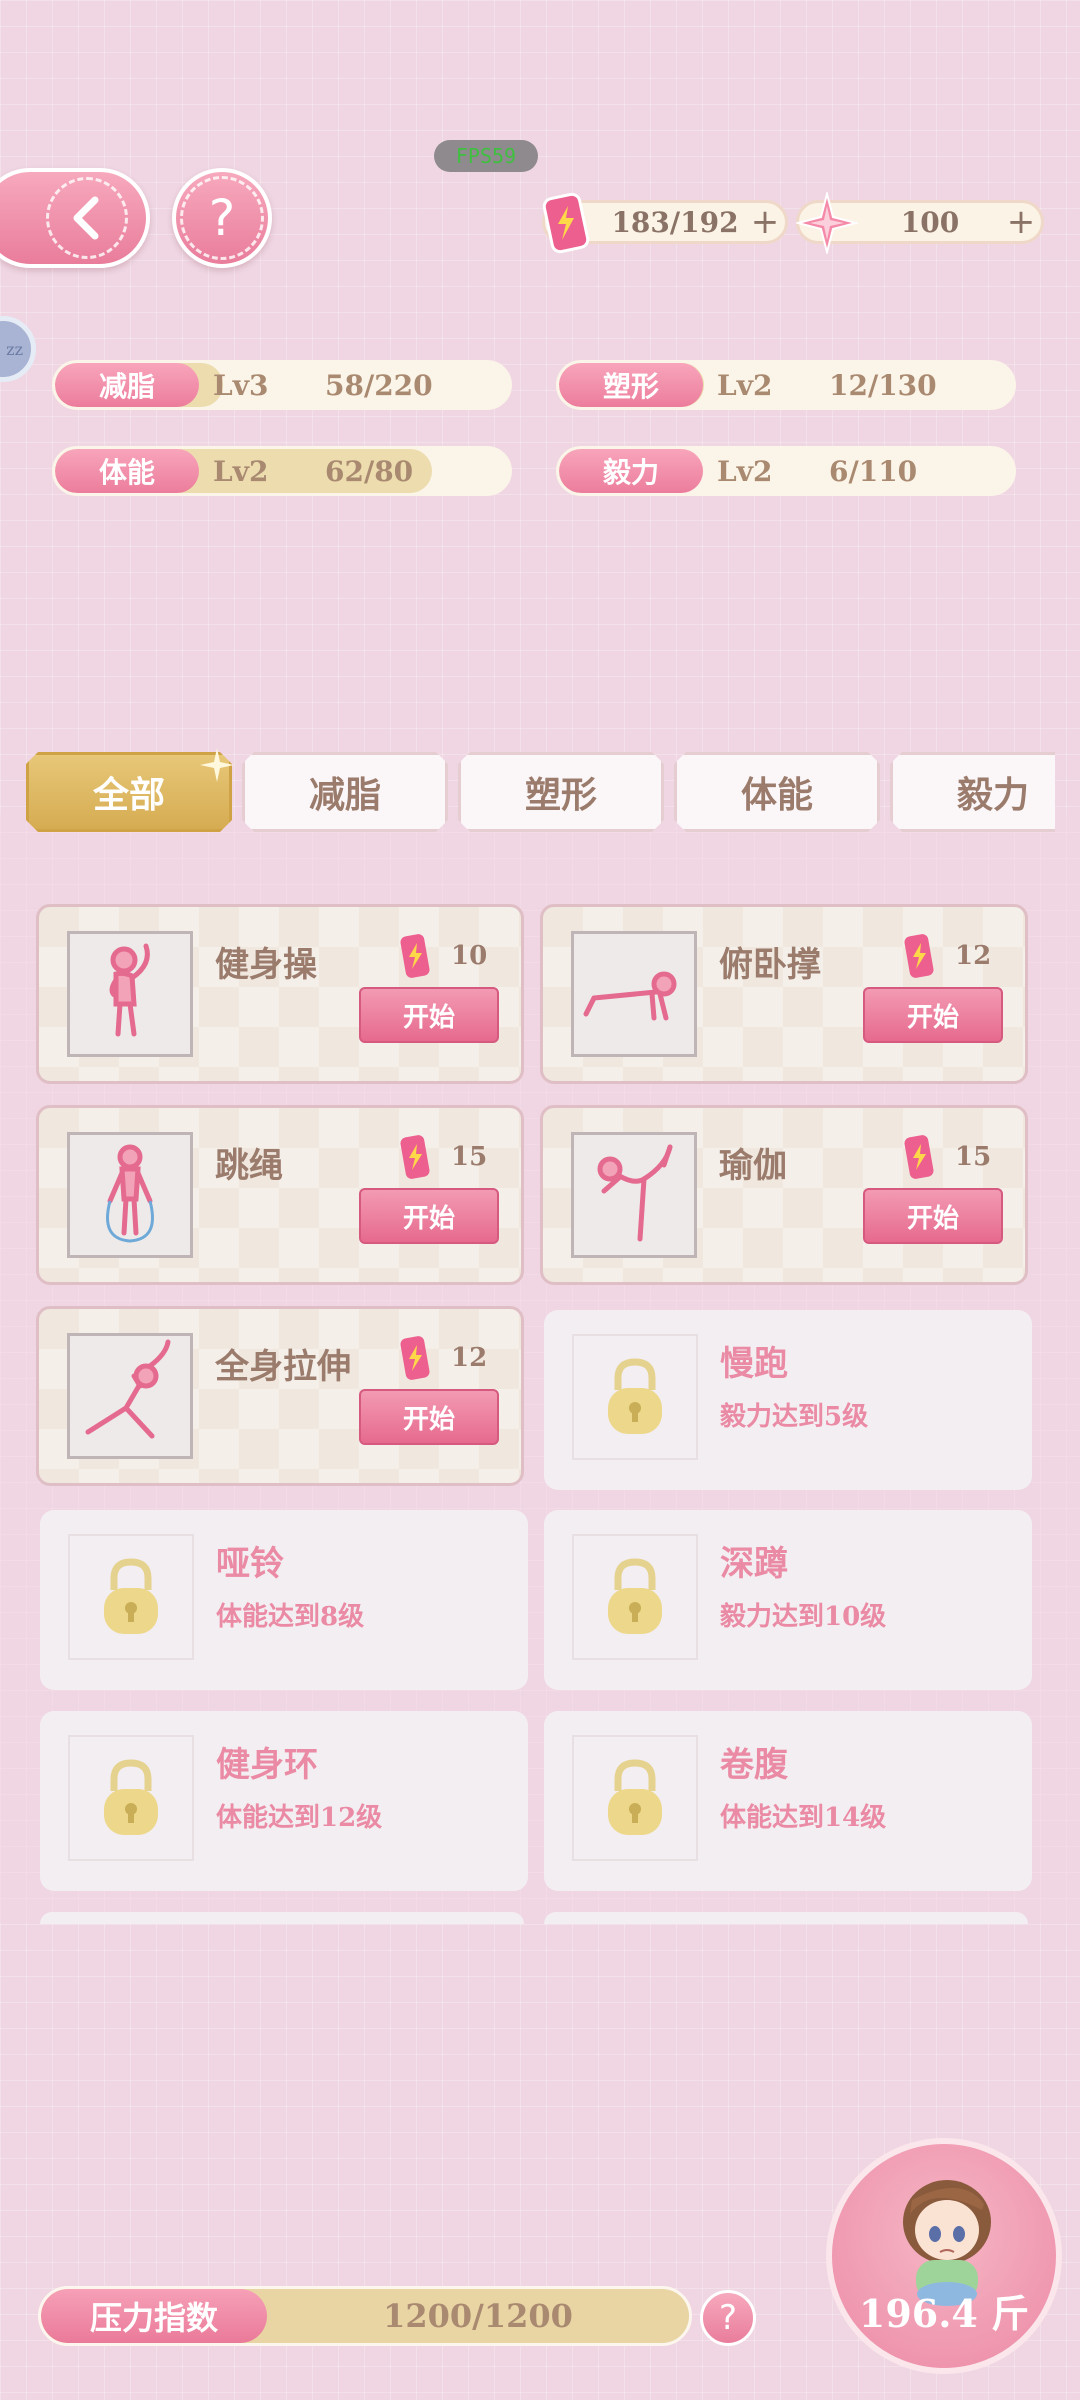 Image resolution: width=1080 pixels, height=2400 pixels. Describe the element at coordinates (127, 471) in the screenshot. I see `stat-name: 体能` at that location.